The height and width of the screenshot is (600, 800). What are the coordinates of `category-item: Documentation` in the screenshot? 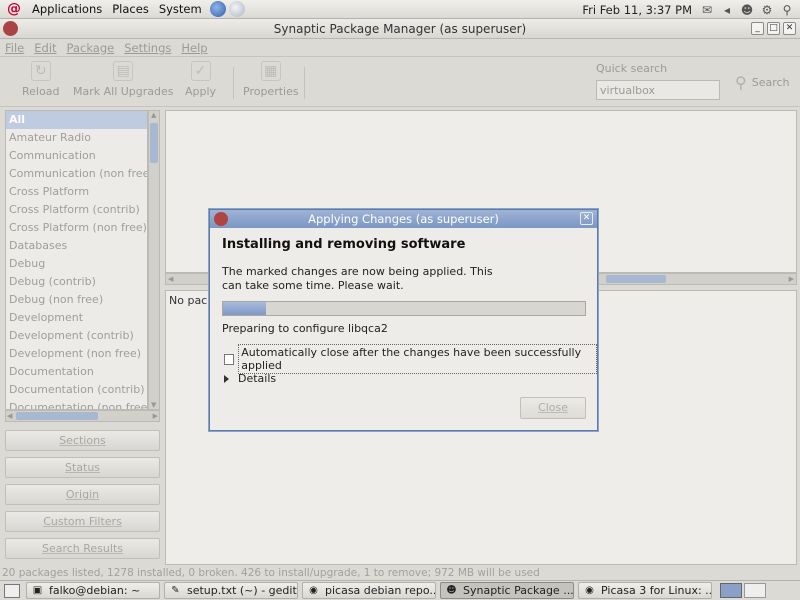 It's located at (76, 372).